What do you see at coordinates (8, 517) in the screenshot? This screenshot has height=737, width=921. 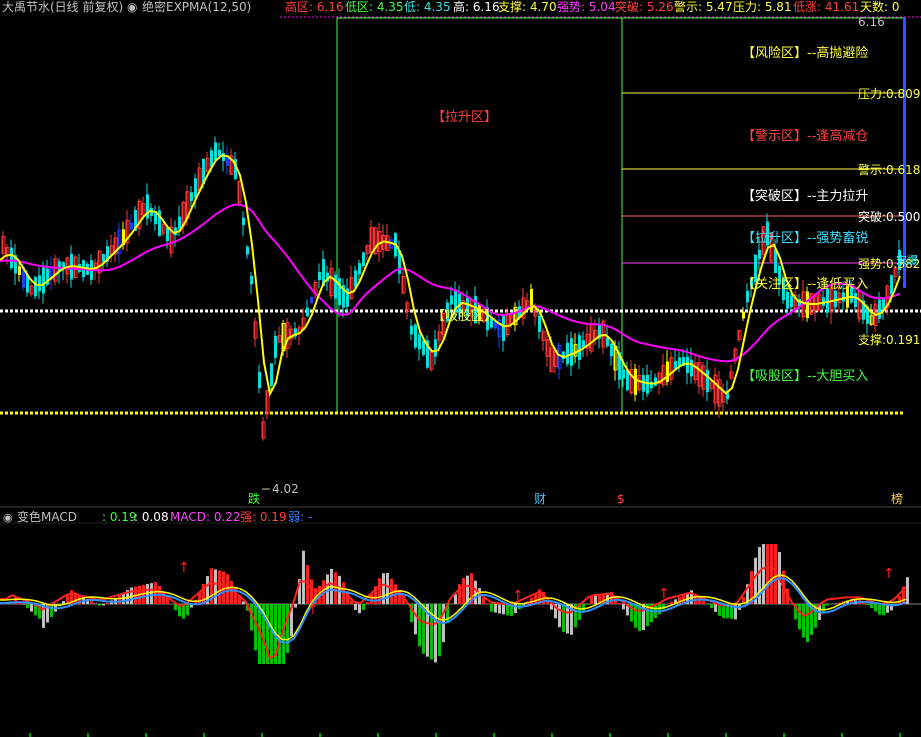 I see `macd-panel-icon: ◉` at bounding box center [8, 517].